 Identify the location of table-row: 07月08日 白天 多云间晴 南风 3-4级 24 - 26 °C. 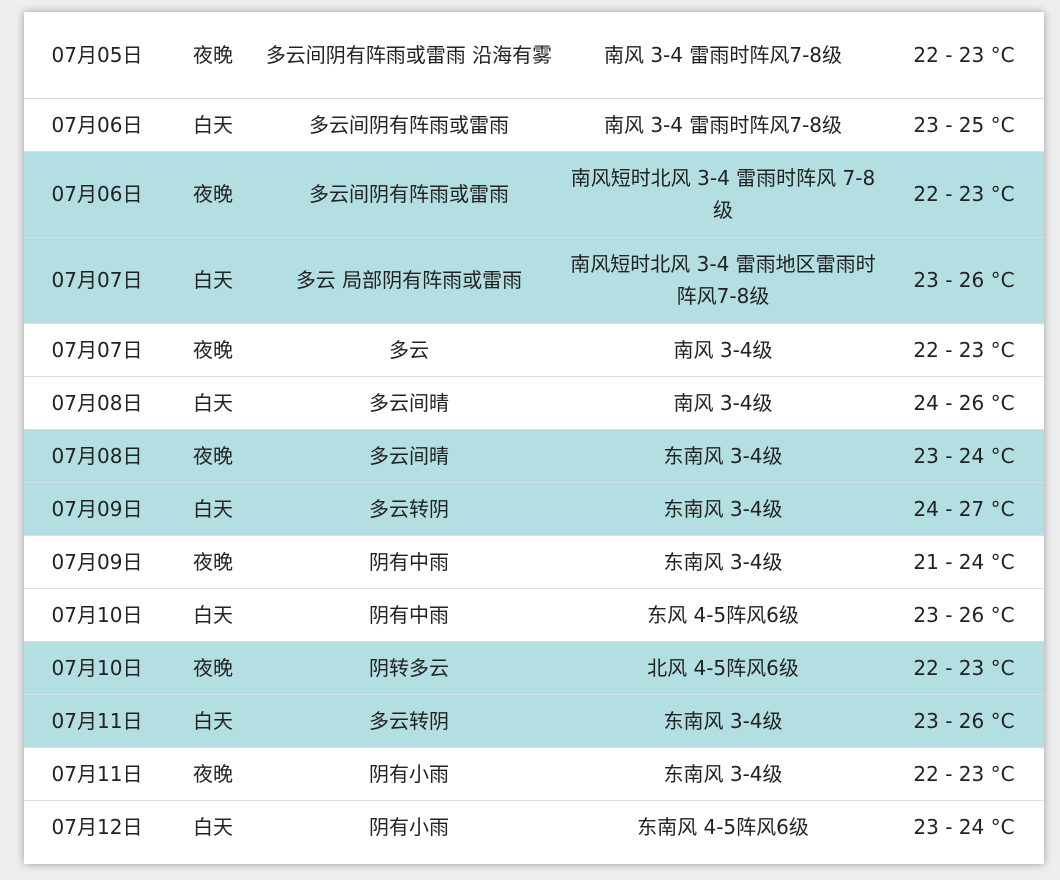
(534, 402).